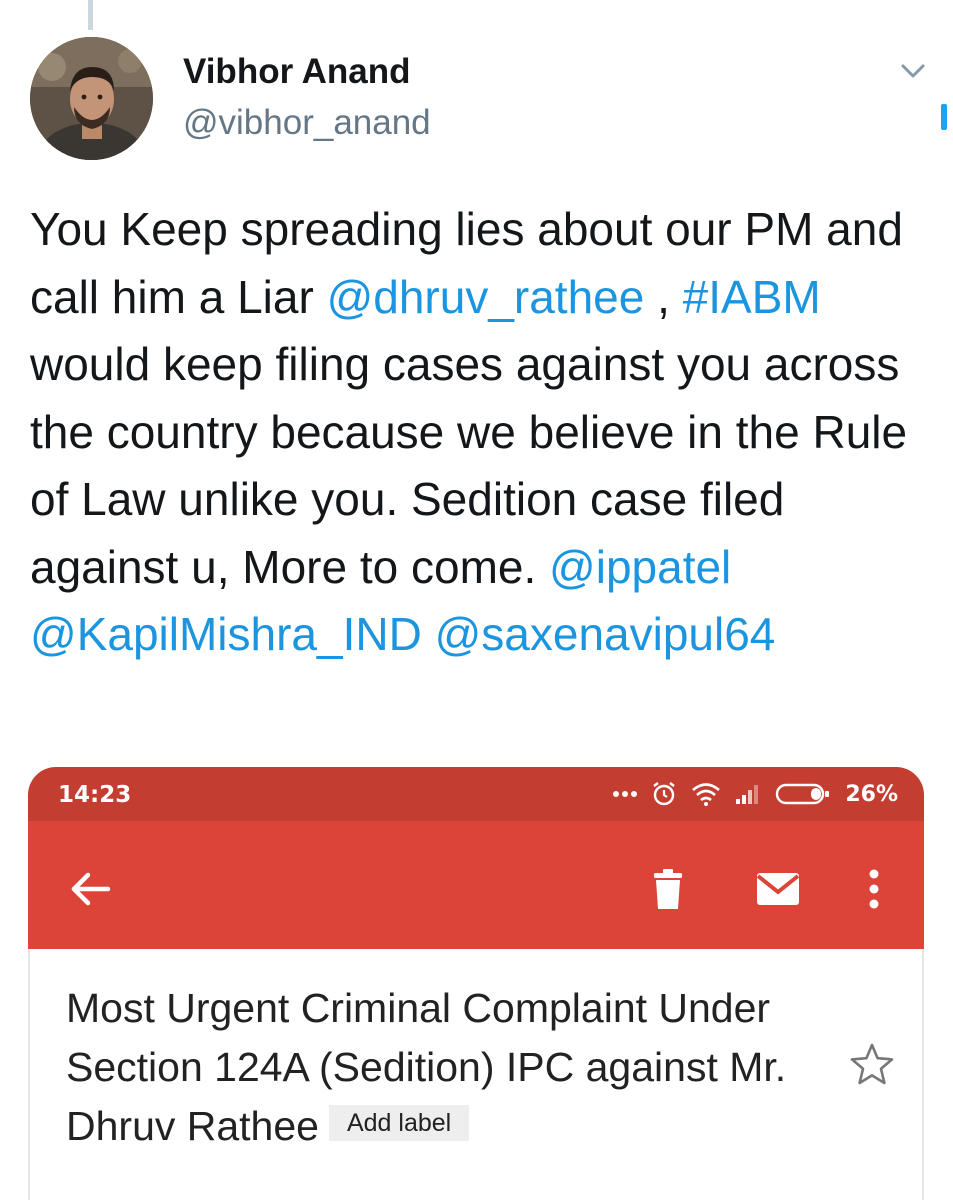  I want to click on mention-link: @KapilMishra_IND, so click(226, 634).